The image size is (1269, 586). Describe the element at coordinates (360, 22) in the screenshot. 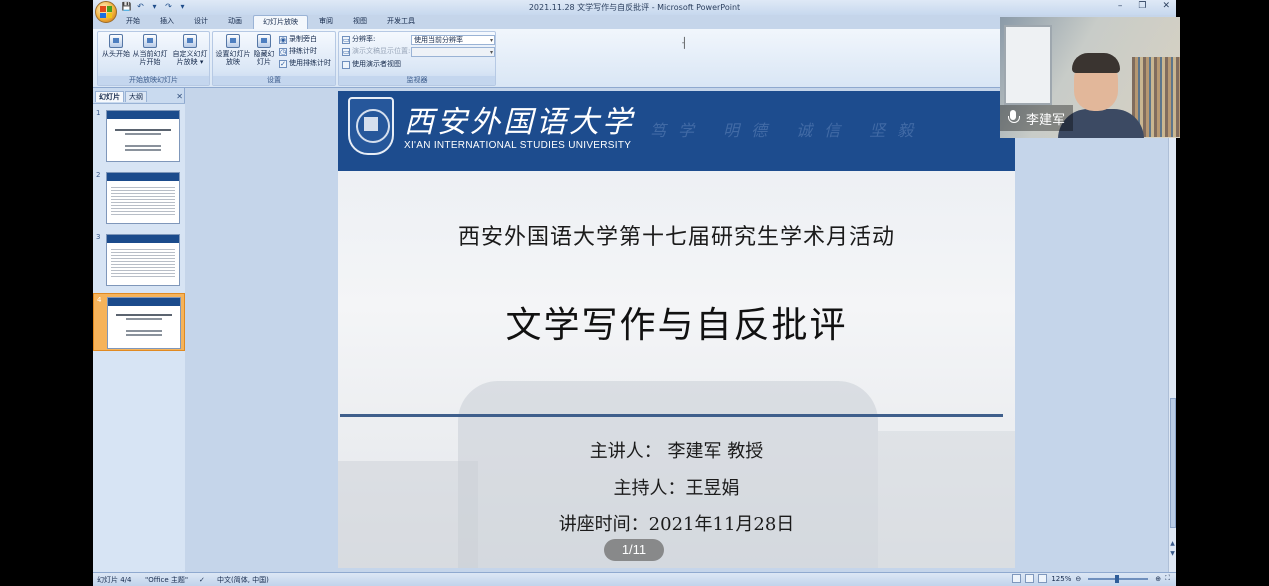

I see `tab-view: 视图` at that location.